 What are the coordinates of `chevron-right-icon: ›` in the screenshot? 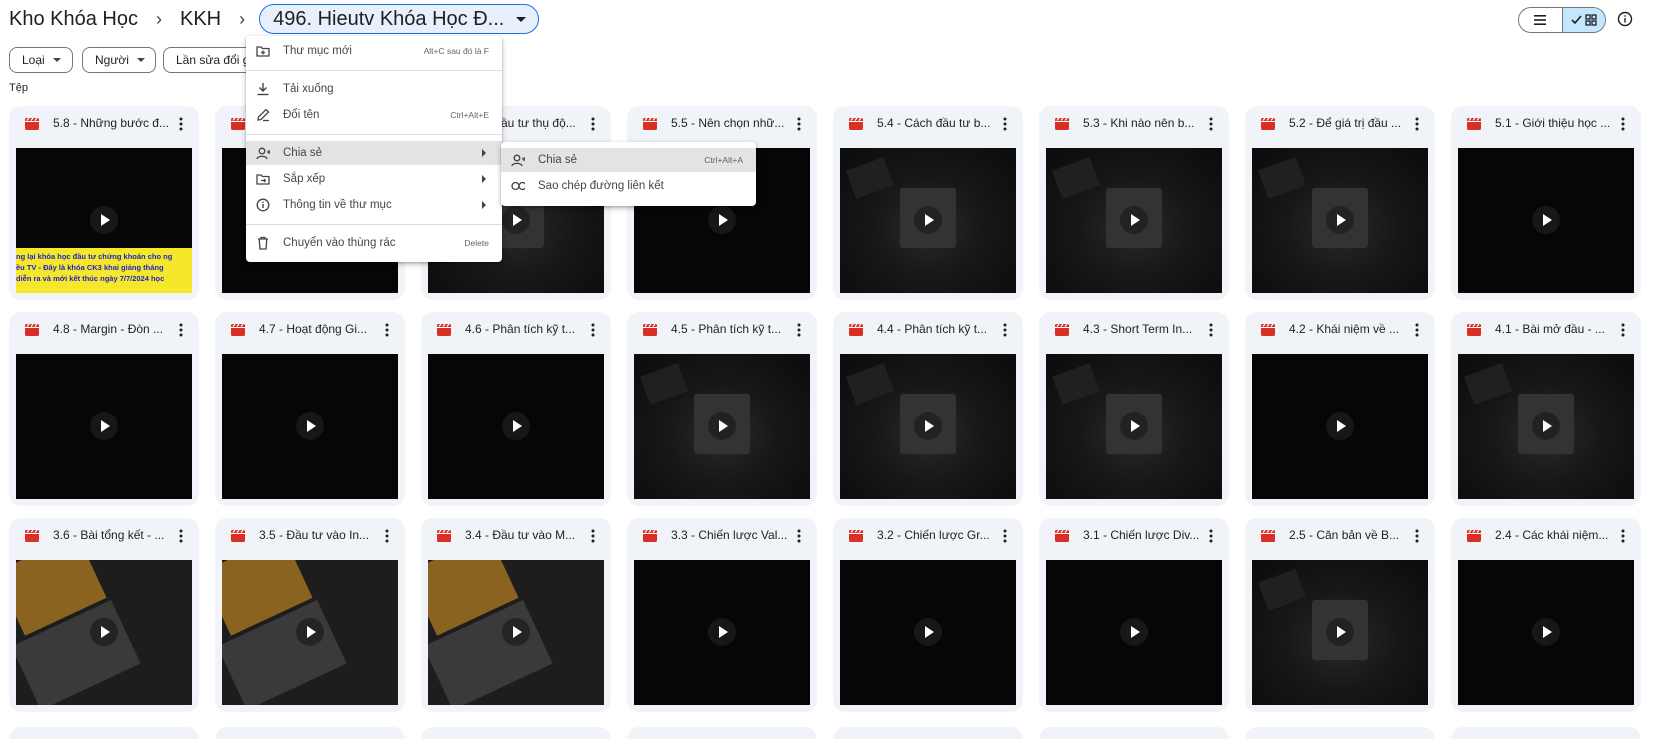 It's located at (158, 18).